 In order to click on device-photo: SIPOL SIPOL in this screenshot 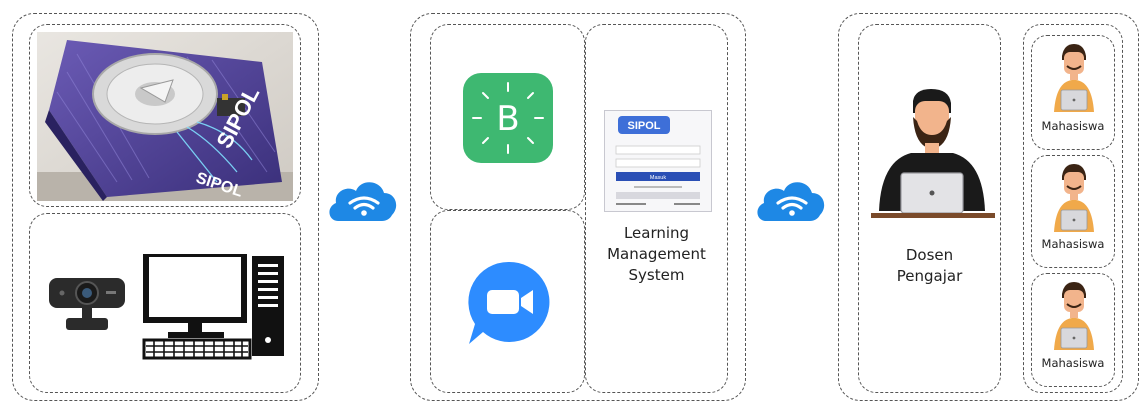, I will do `click(165, 116)`.